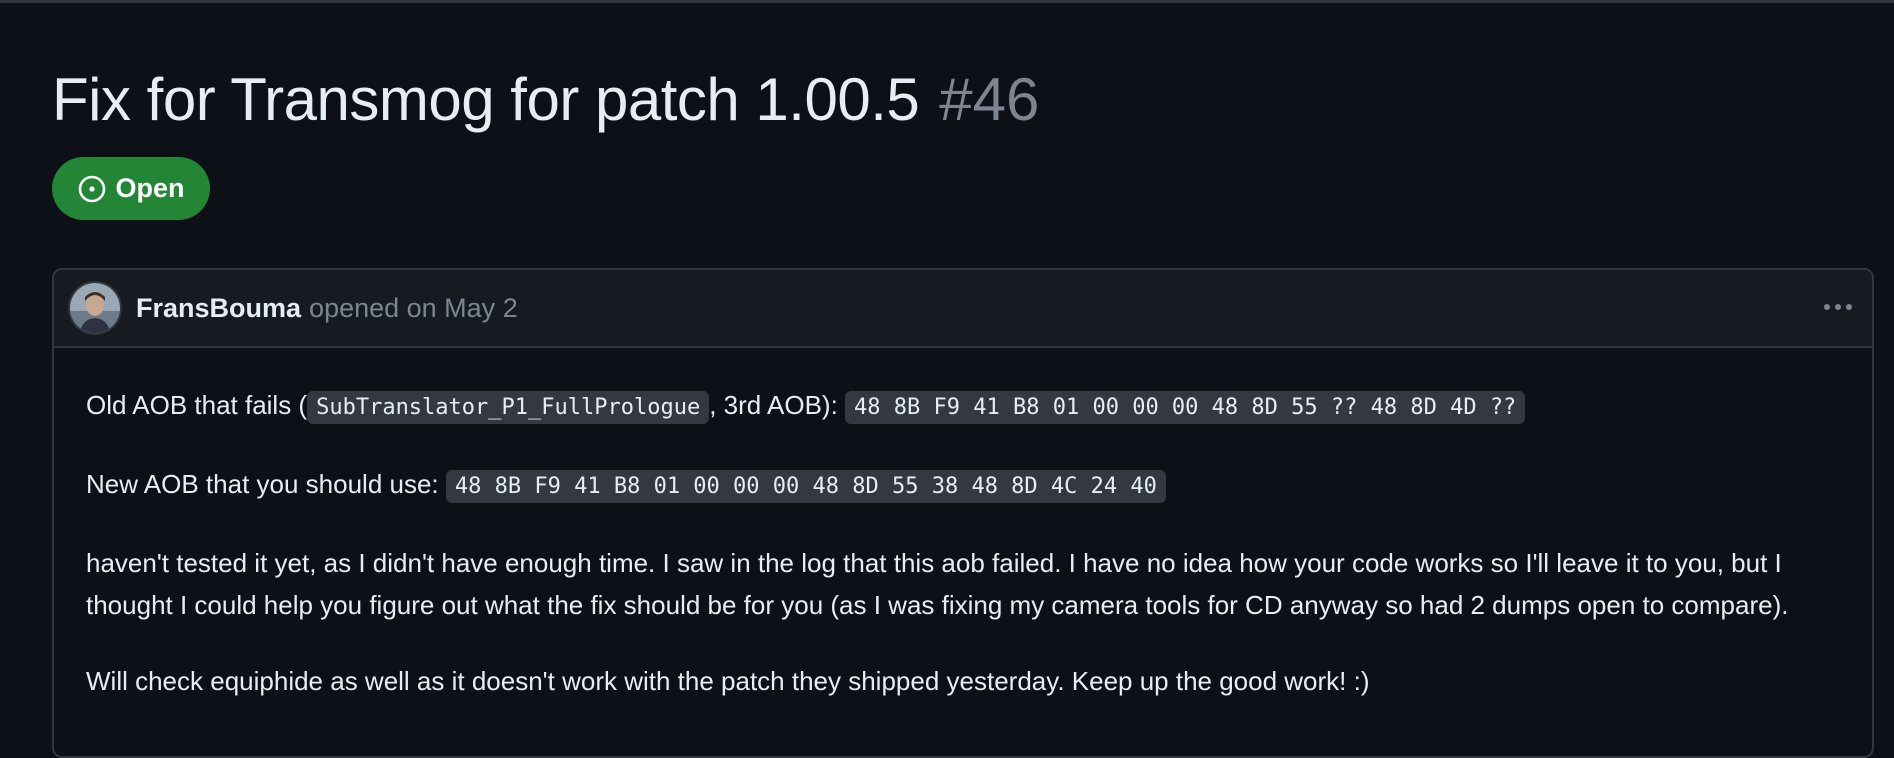 The width and height of the screenshot is (1894, 758). I want to click on issue-header: Fix for Transmog for patch 1.00.5 #46, so click(545, 99).